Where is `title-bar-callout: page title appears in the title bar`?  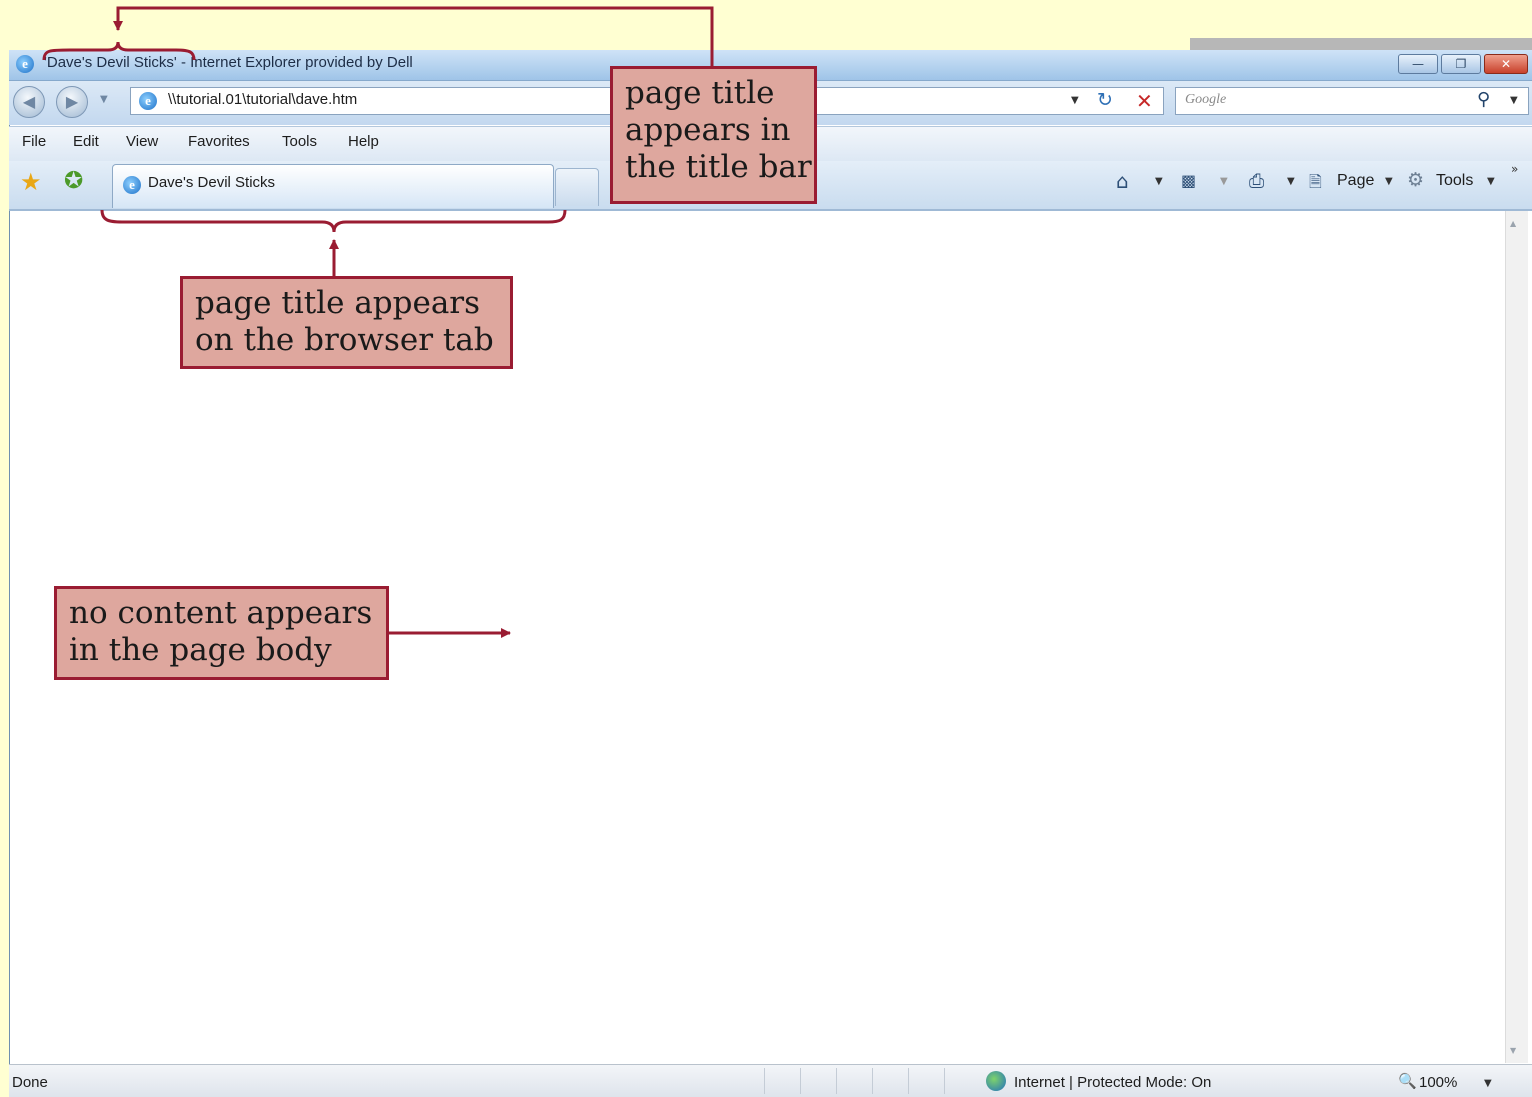 title-bar-callout: page title appears in the title bar is located at coordinates (713, 135).